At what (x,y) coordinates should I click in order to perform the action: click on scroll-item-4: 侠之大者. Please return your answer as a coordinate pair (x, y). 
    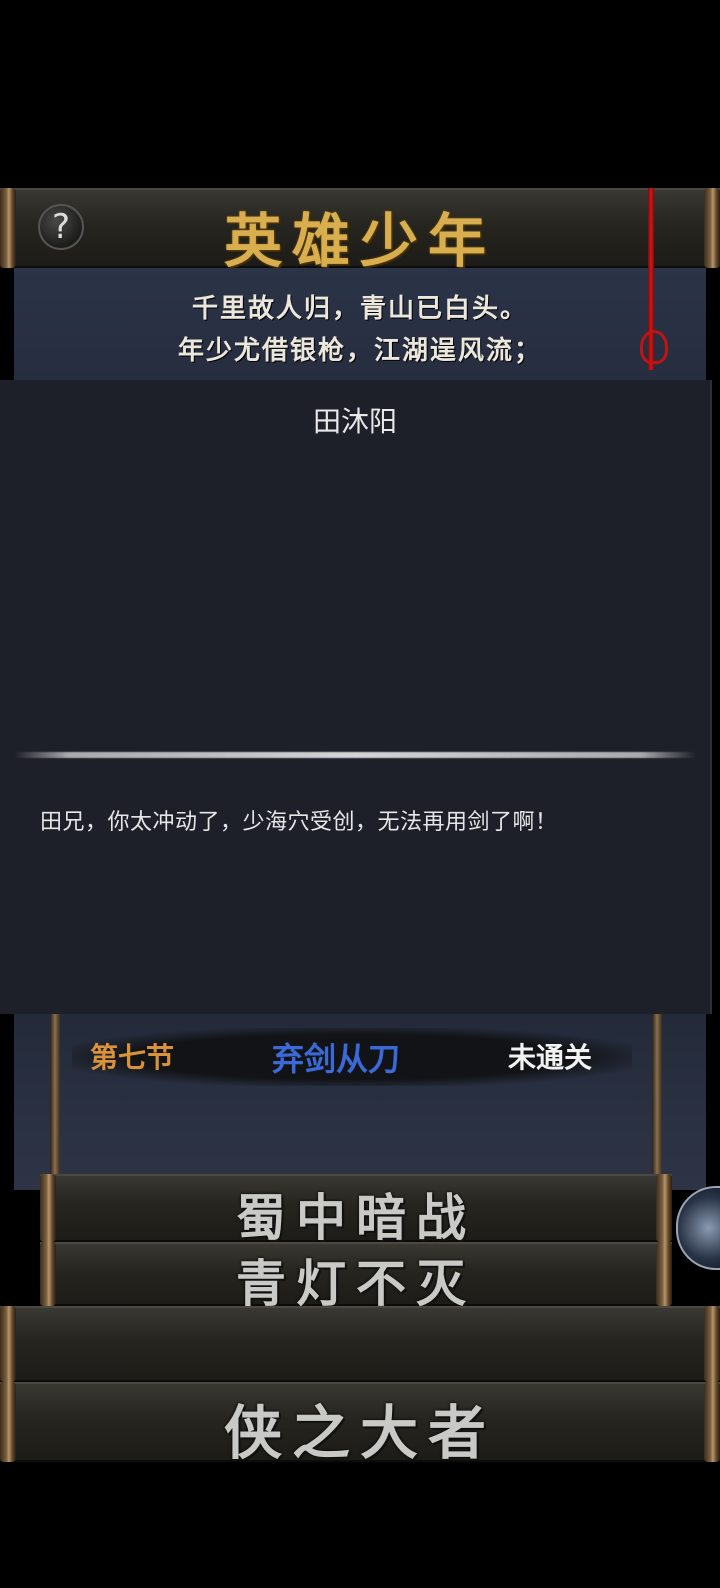
    Looking at the image, I should click on (360, 1424).